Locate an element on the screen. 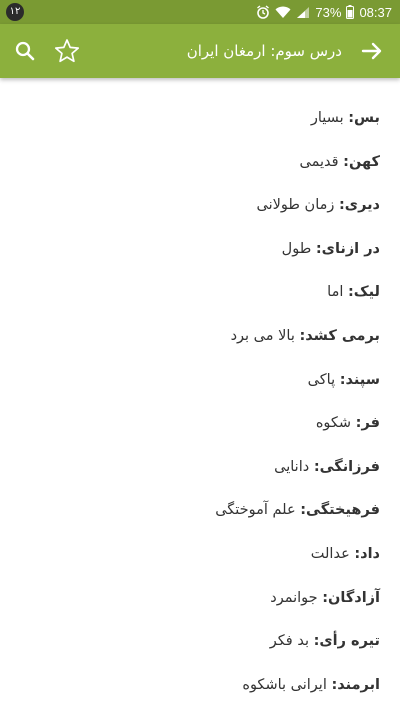  vocab-item: فر: شکوه is located at coordinates (200, 437).